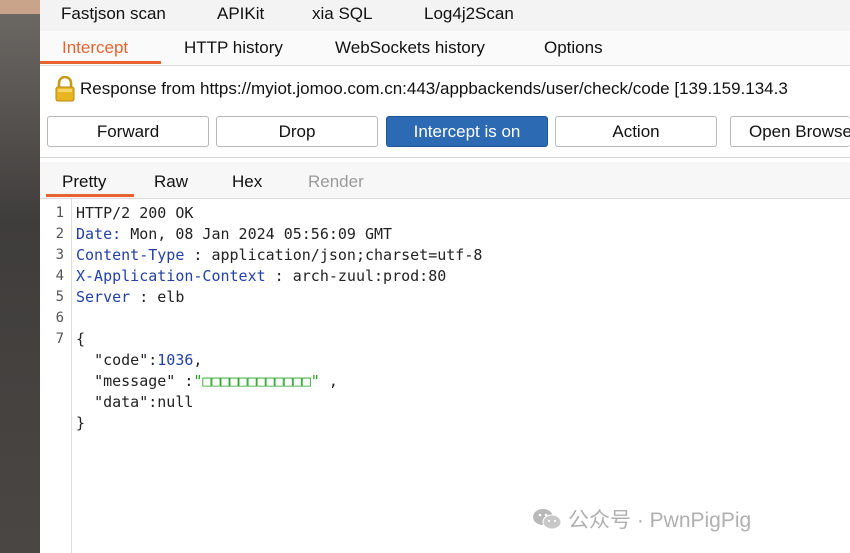 The image size is (850, 553). I want to click on tab-options: Options, so click(573, 48).